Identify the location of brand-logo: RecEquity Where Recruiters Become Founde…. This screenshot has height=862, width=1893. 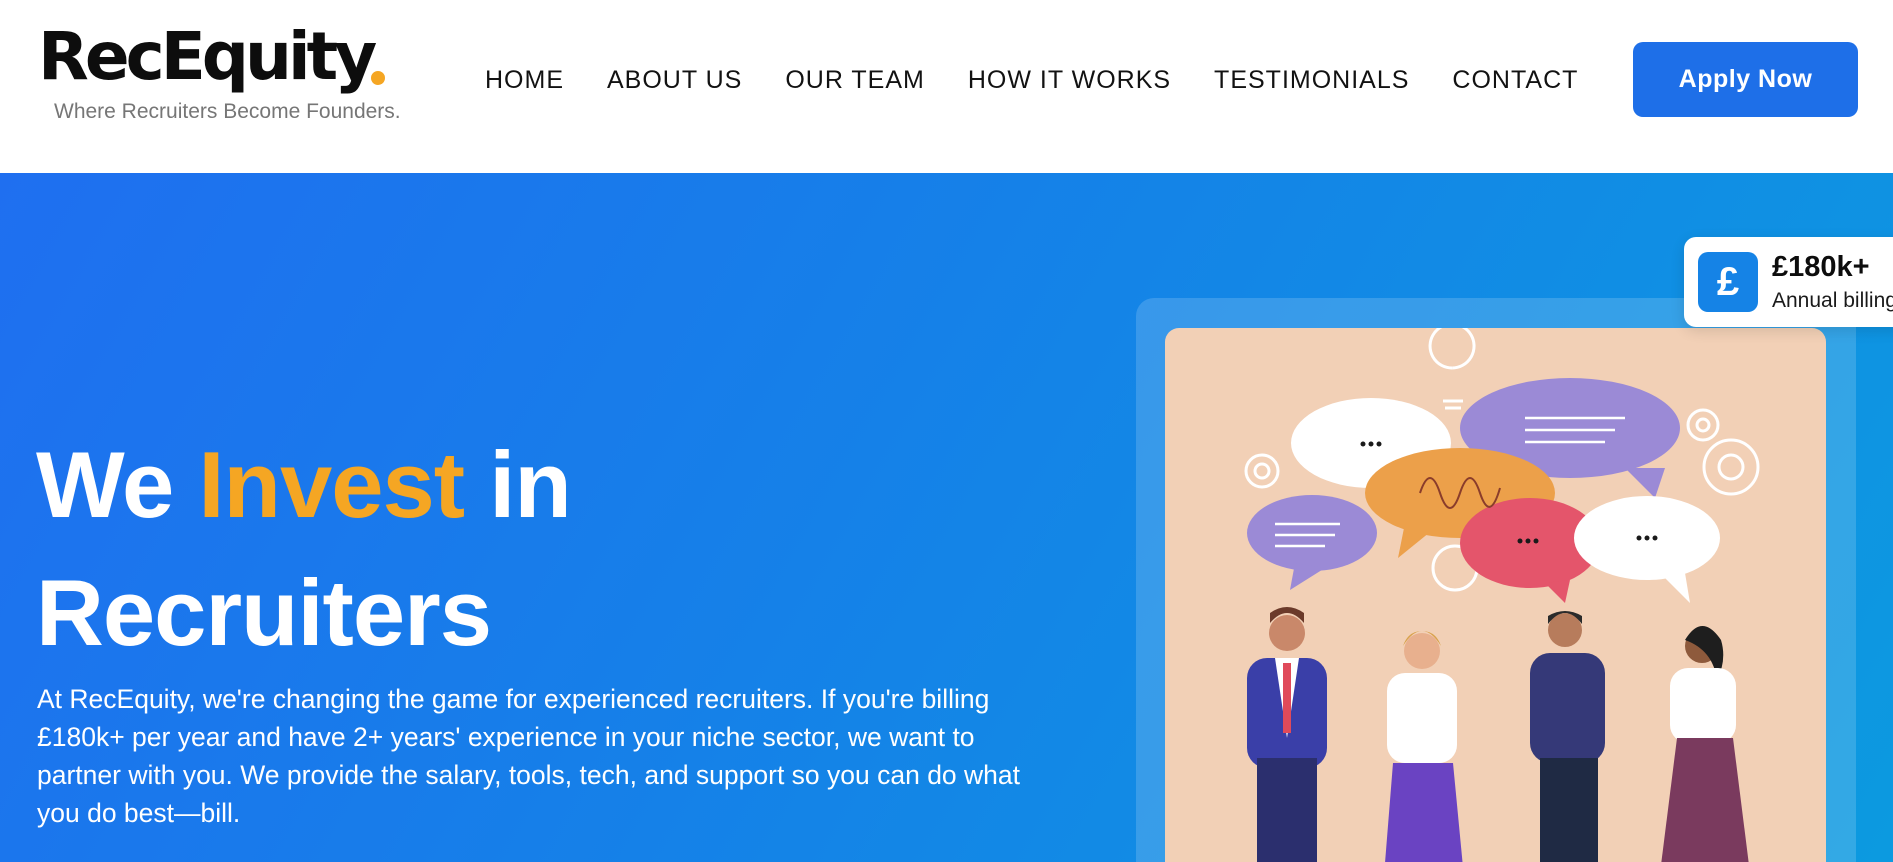
(219, 75).